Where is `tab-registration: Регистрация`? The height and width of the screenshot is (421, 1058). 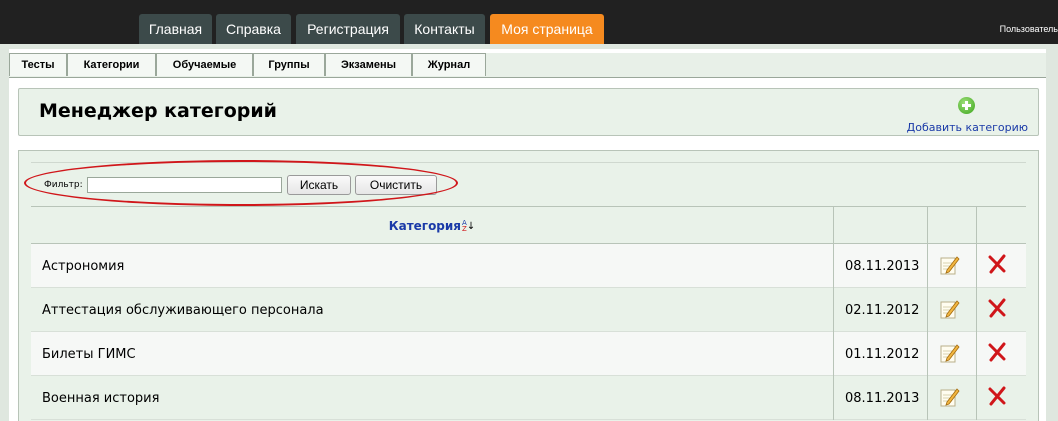 tab-registration: Регистрация is located at coordinates (348, 29).